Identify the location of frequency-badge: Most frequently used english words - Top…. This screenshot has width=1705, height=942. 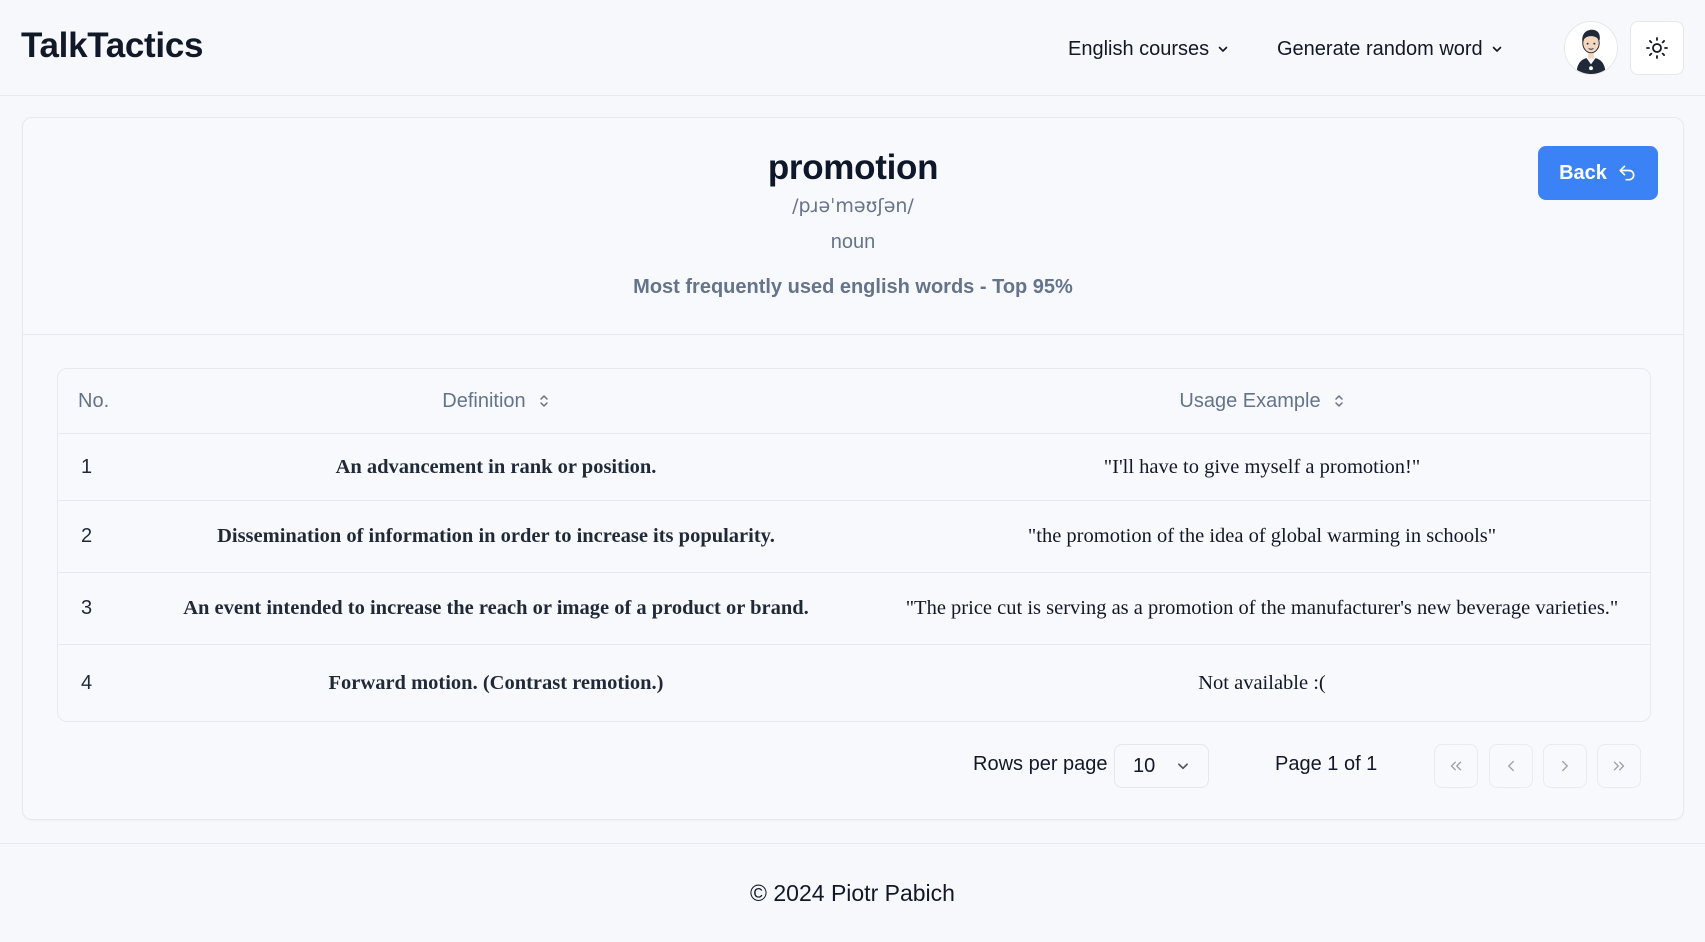
(853, 287).